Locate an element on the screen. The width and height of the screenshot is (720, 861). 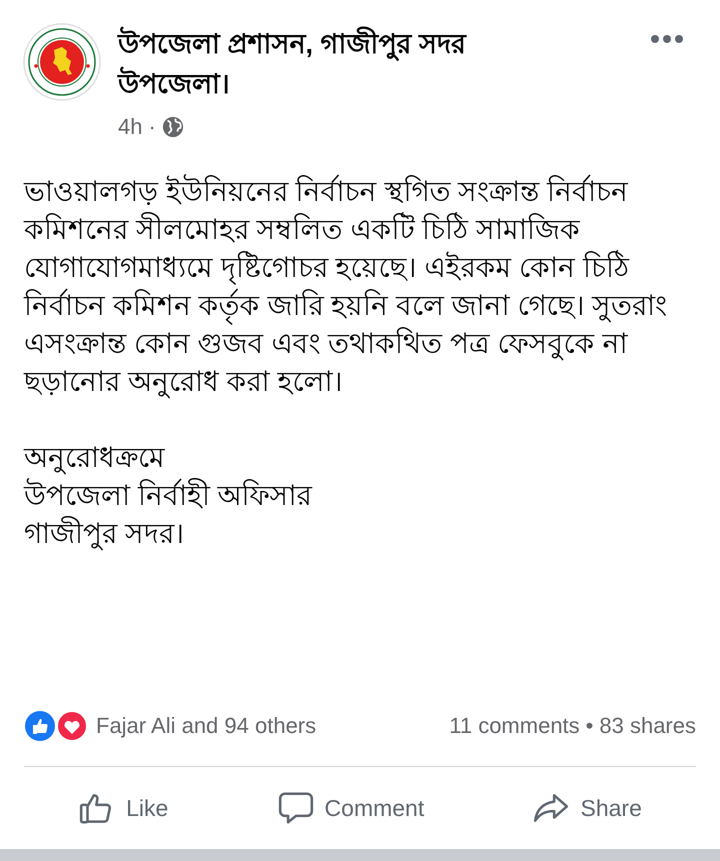
reactions-summary: Fajar Ali and 94 others is located at coordinates (206, 725).